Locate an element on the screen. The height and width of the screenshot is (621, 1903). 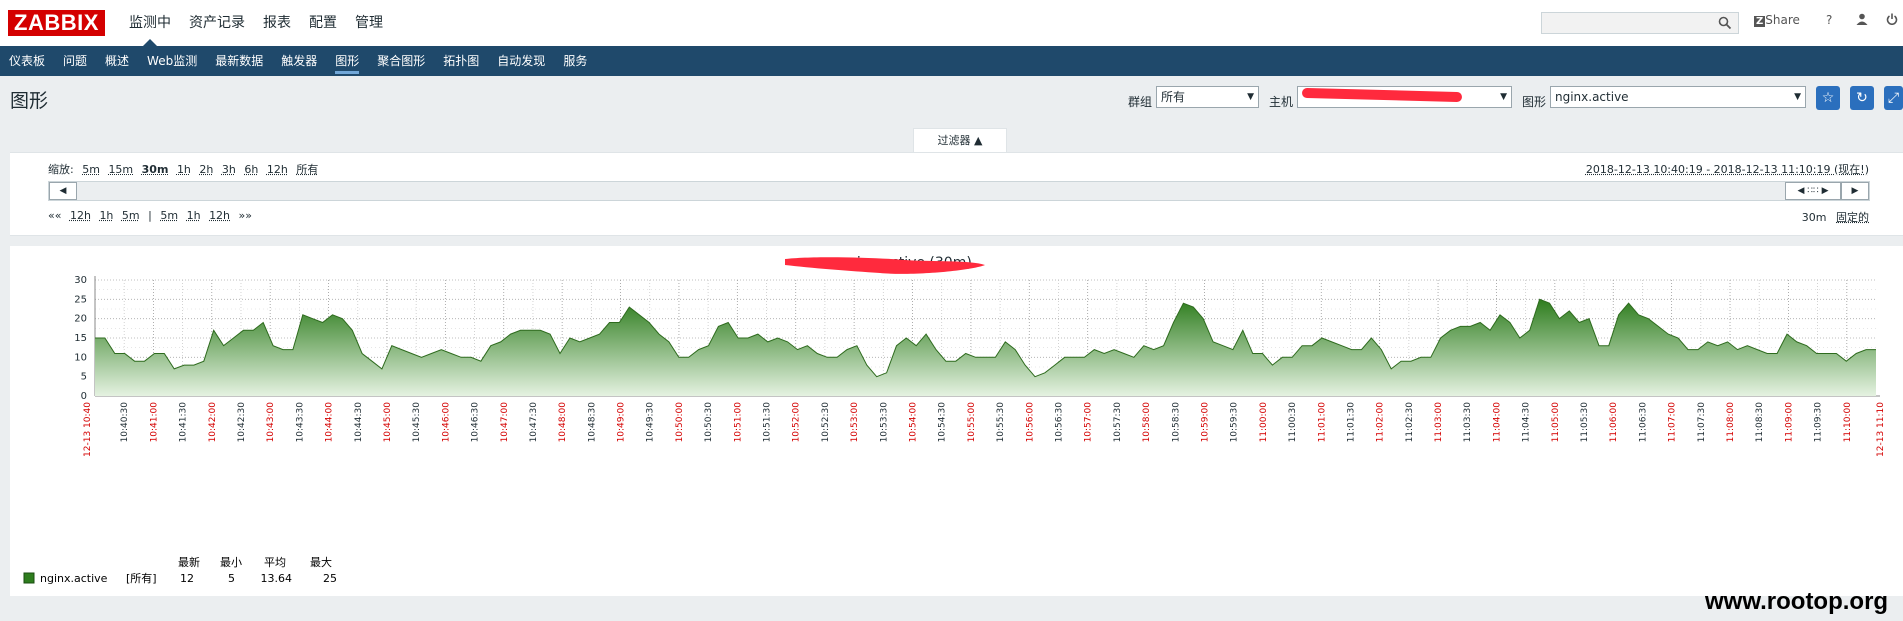
chevron-down-icon: ▼ is located at coordinates (1250, 97).